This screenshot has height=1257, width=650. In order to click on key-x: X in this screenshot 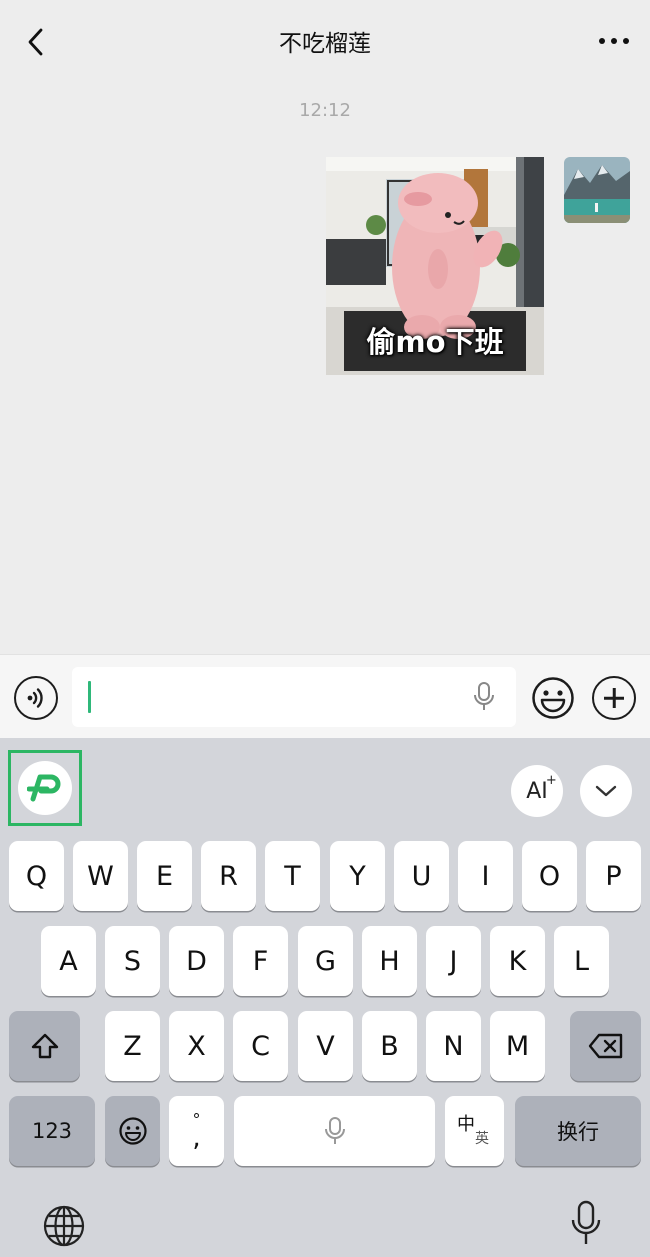, I will do `click(196, 1046)`.